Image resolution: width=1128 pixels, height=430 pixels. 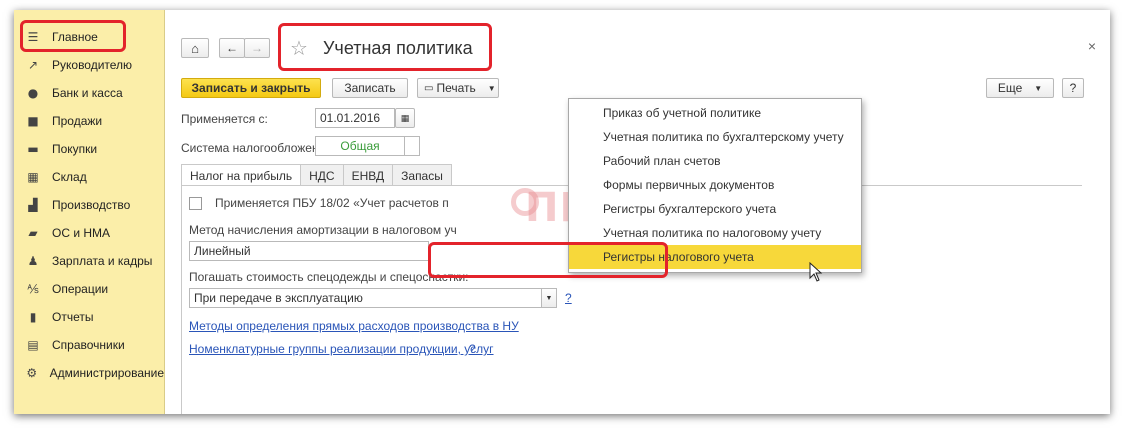 I want to click on menu-item-accounting-registers: Регистры бухгалтерского учета, so click(x=715, y=209).